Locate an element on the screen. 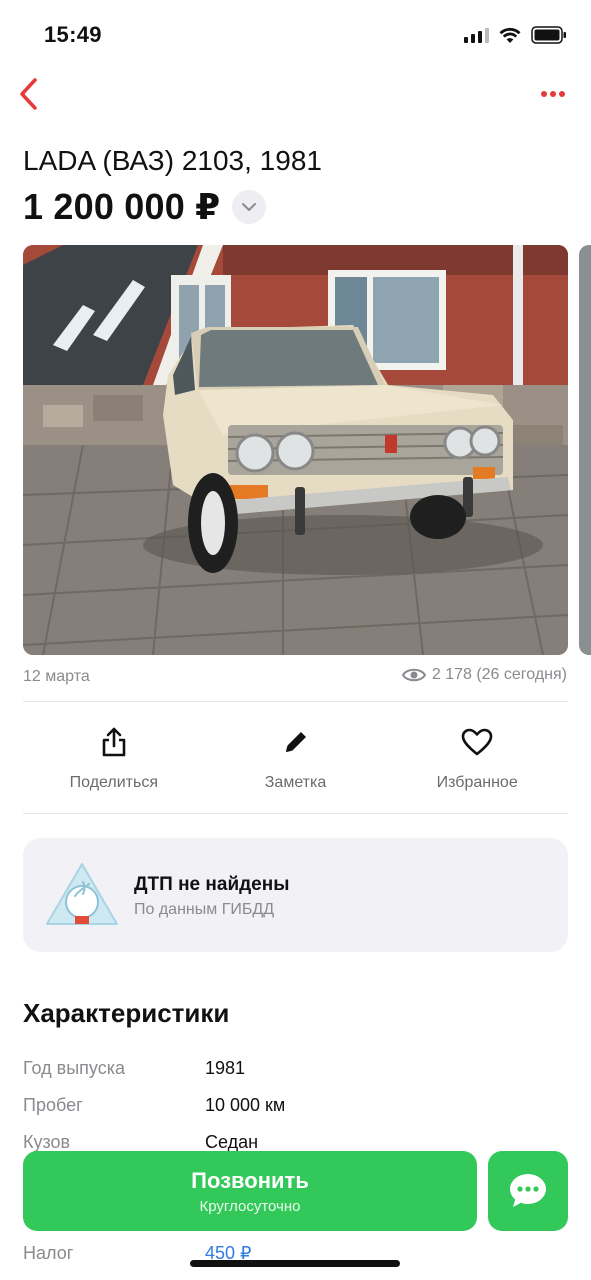 The image size is (591, 1280). divider is located at coordinates (295, 813).